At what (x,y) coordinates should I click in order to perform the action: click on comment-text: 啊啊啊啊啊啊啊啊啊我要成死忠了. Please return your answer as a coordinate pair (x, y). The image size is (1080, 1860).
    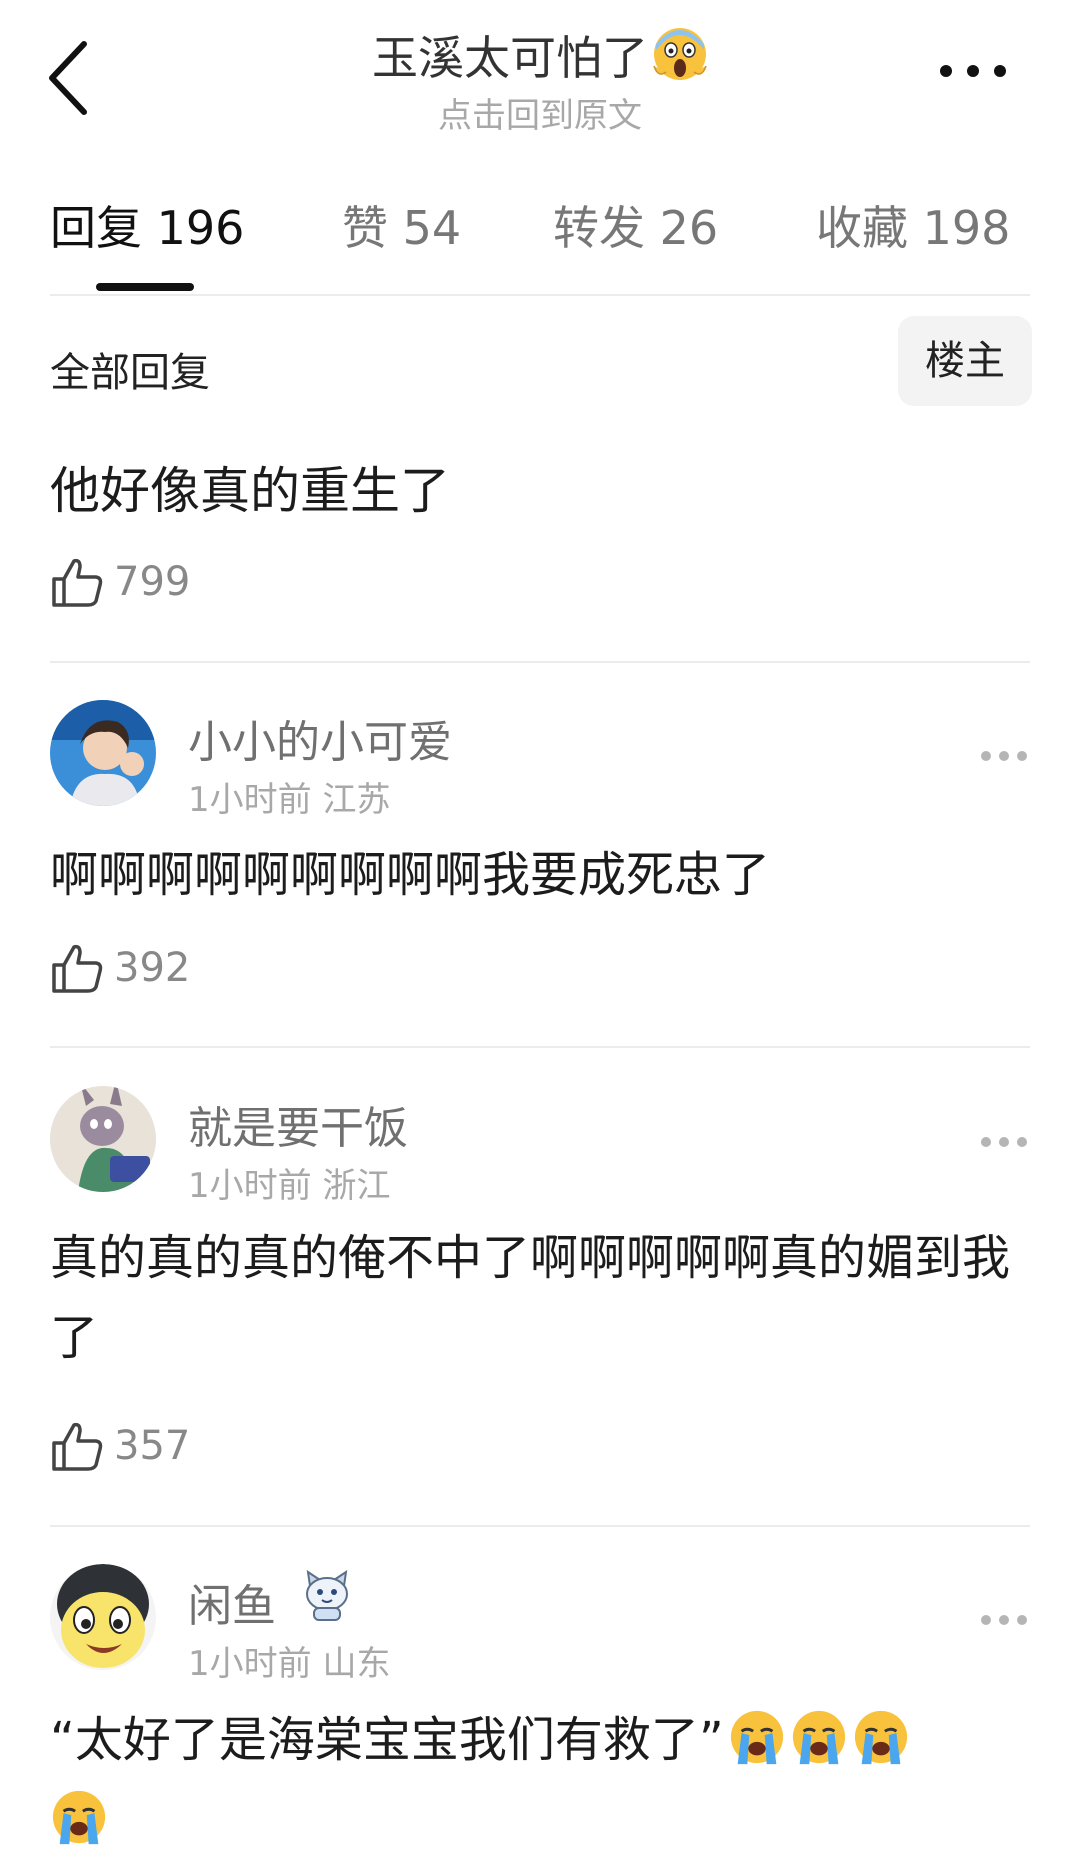
    Looking at the image, I should click on (410, 875).